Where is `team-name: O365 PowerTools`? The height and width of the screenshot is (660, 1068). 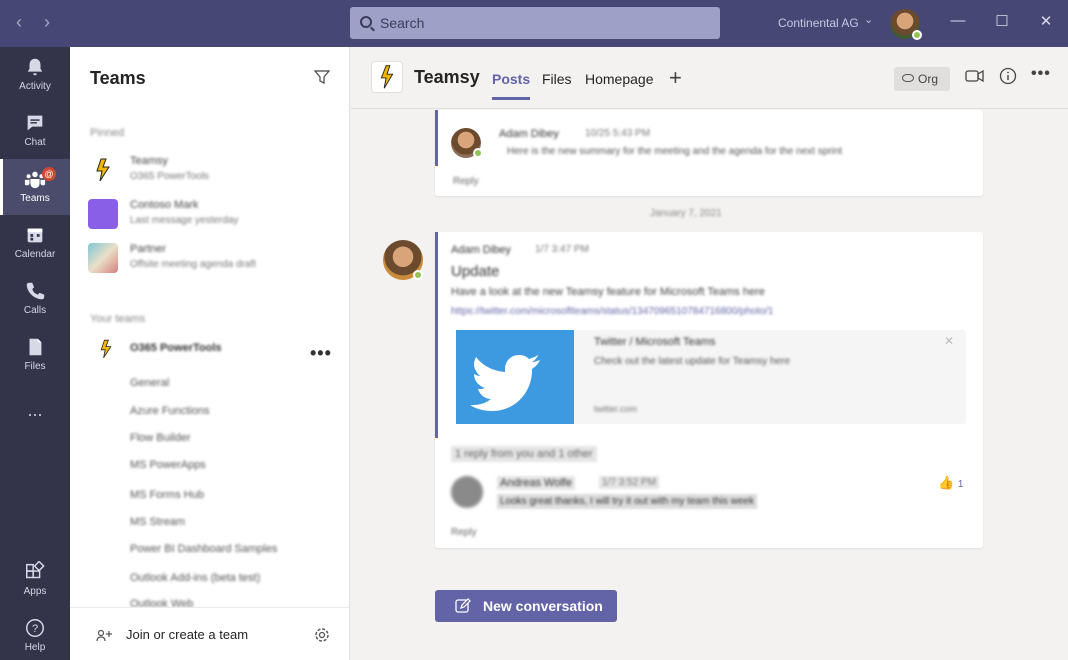 team-name: O365 PowerTools is located at coordinates (176, 348).